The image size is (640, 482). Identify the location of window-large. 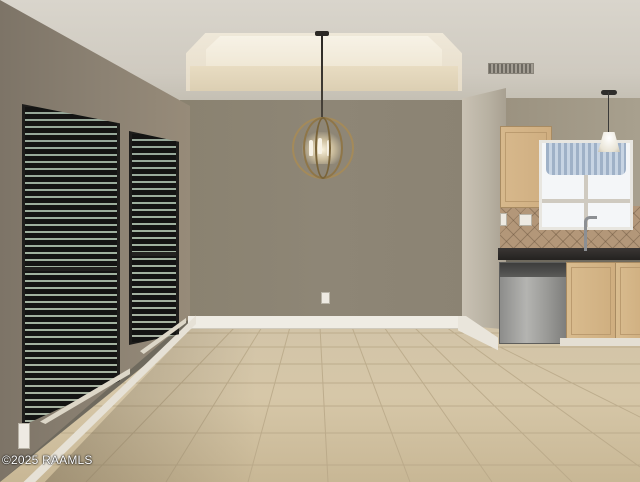
(71, 265).